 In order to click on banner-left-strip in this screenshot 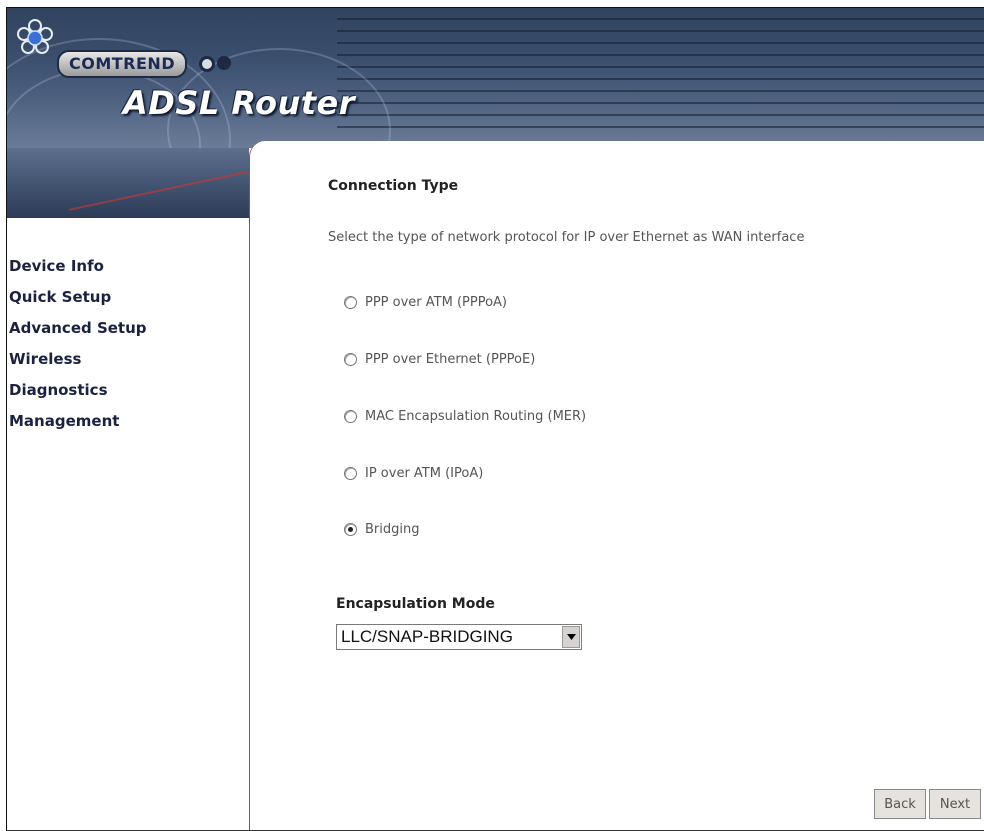, I will do `click(128, 183)`.